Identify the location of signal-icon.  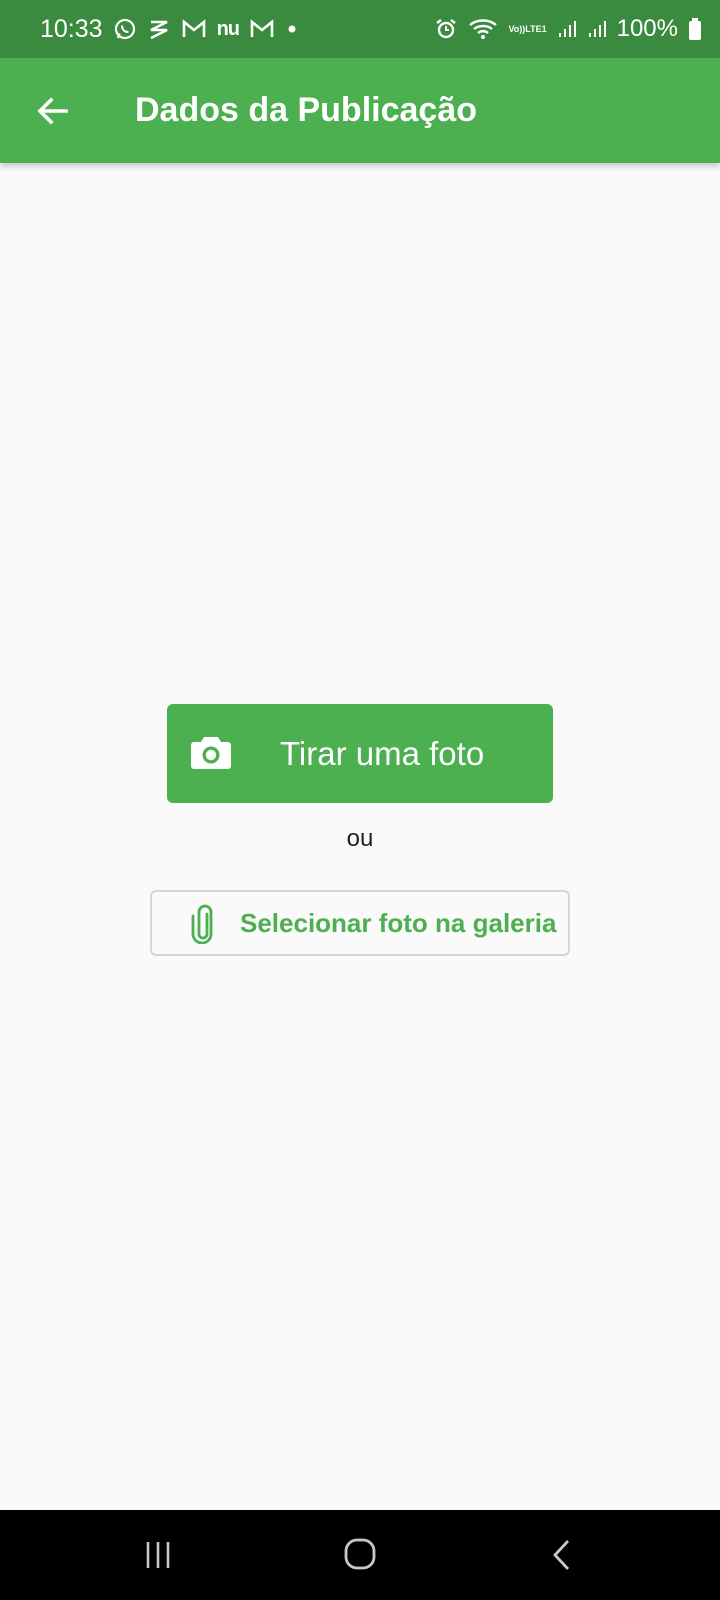
(567, 29).